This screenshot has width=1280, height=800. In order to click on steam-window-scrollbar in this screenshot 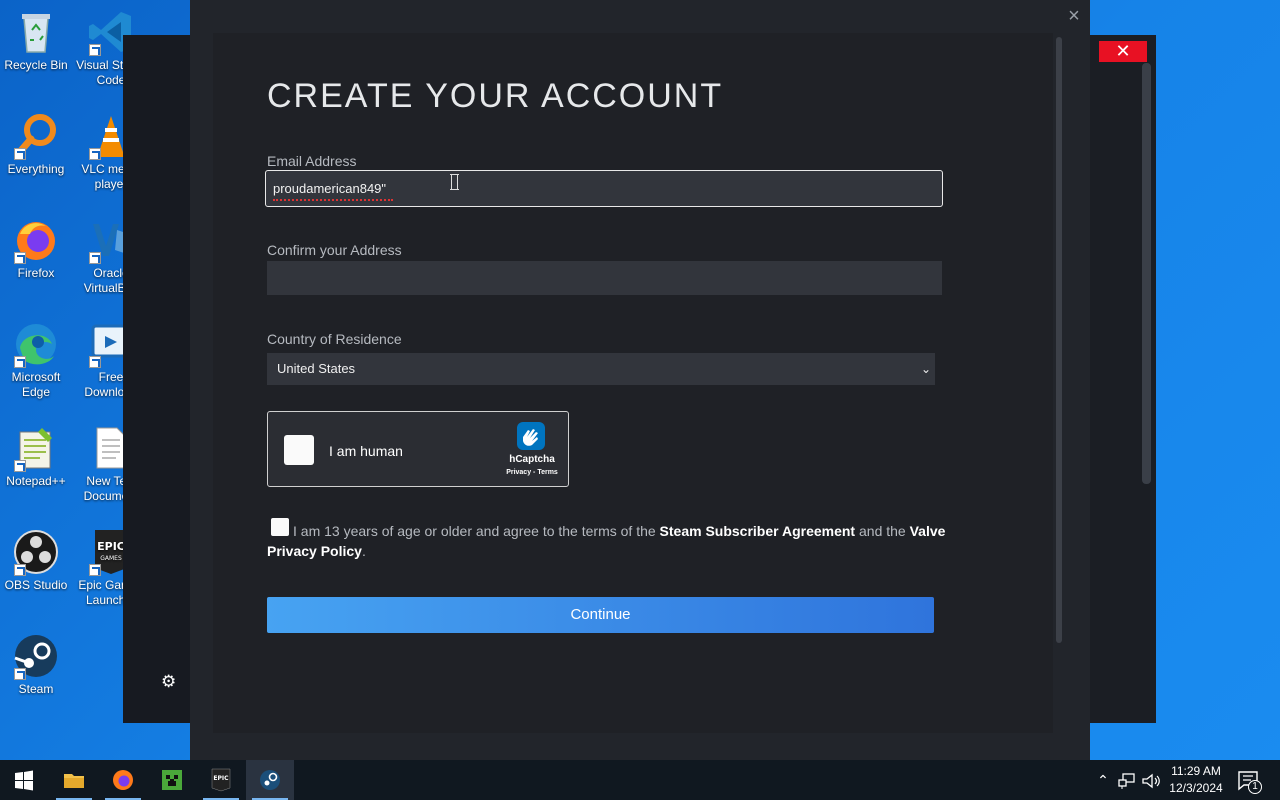, I will do `click(1146, 273)`.